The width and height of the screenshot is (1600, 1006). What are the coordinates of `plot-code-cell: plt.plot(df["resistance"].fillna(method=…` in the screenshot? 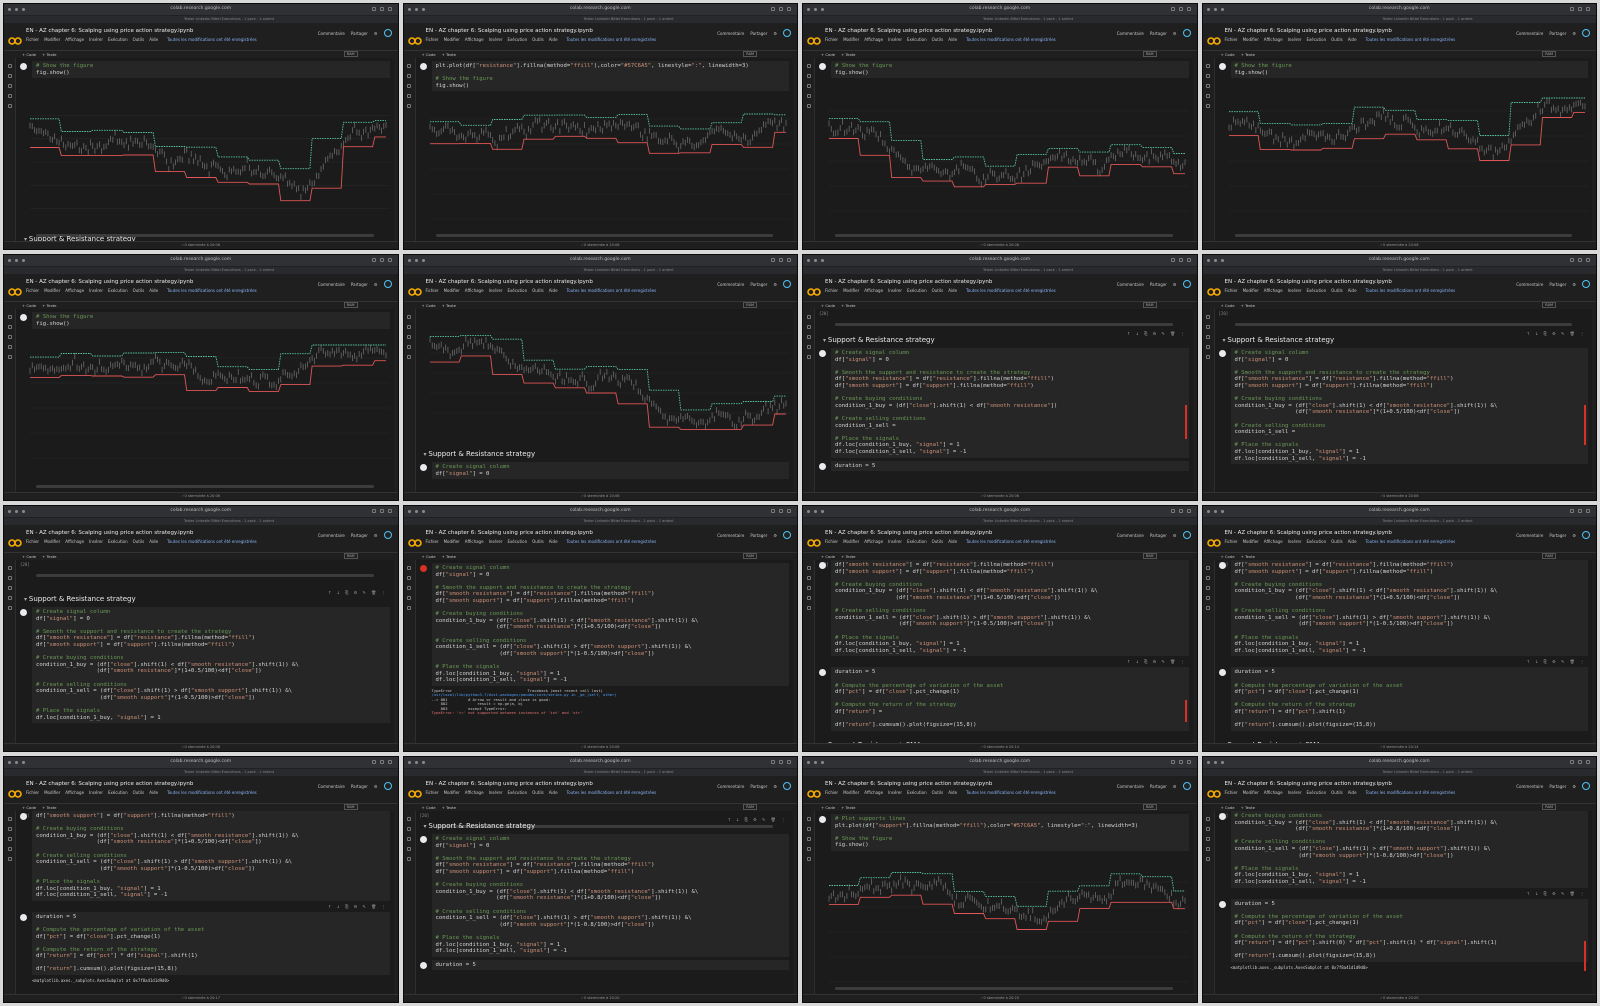 It's located at (604, 76).